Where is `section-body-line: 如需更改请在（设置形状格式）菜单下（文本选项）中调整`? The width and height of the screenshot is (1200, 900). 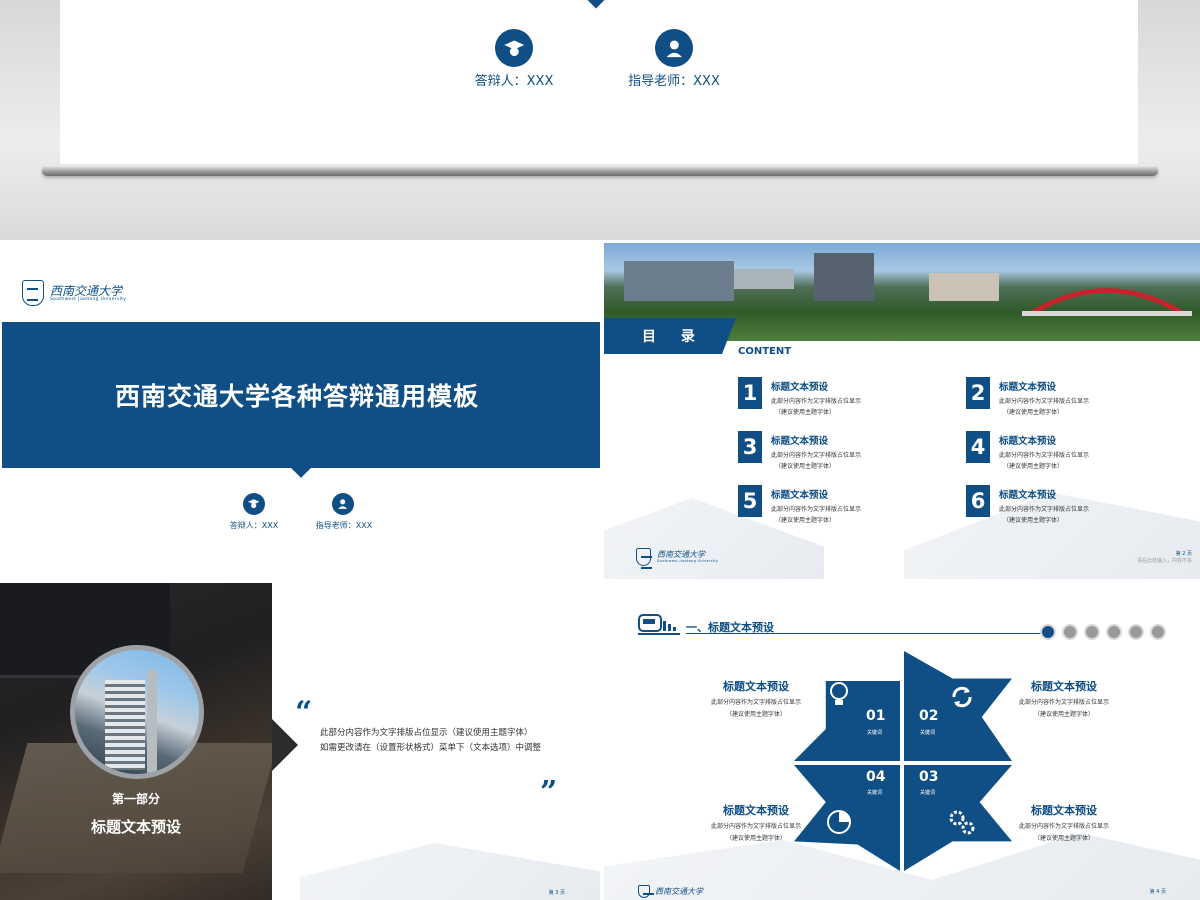
section-body-line: 如需更改请在（设置形状格式）菜单下（文本选项）中调整 is located at coordinates (431, 748).